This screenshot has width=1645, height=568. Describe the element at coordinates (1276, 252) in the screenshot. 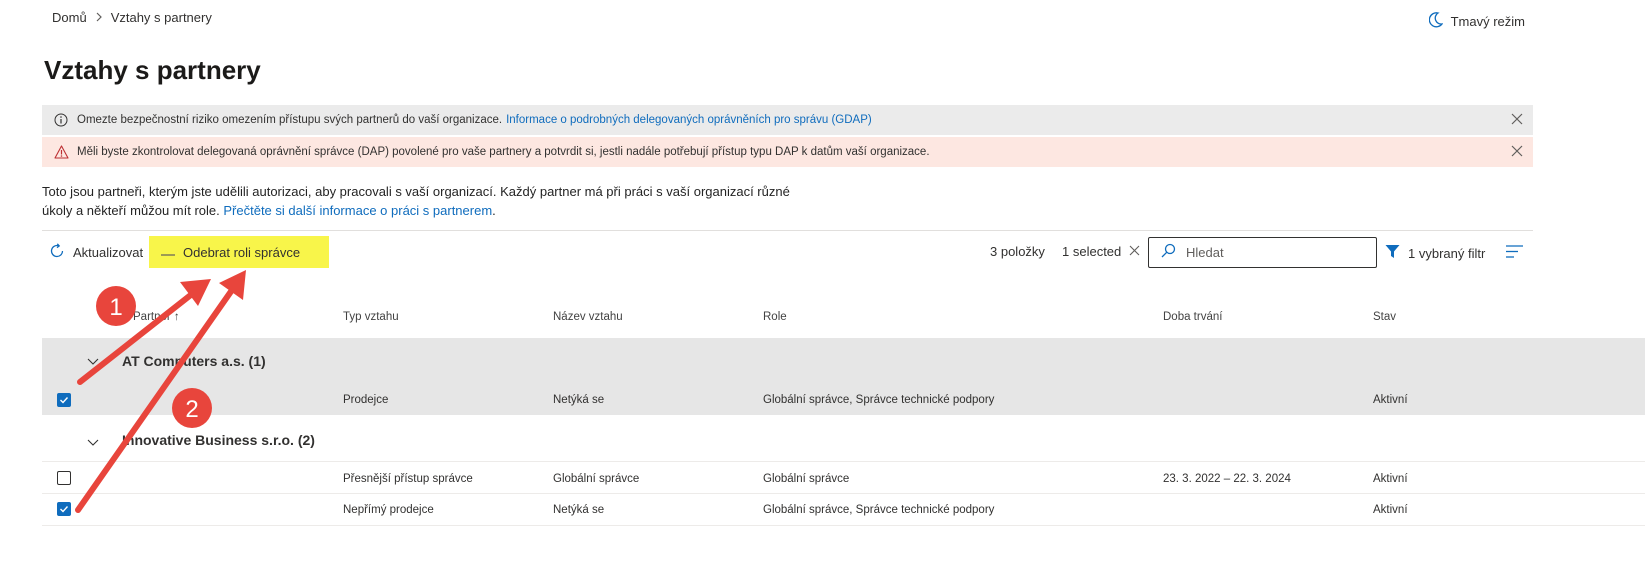

I see `search-input` at that location.